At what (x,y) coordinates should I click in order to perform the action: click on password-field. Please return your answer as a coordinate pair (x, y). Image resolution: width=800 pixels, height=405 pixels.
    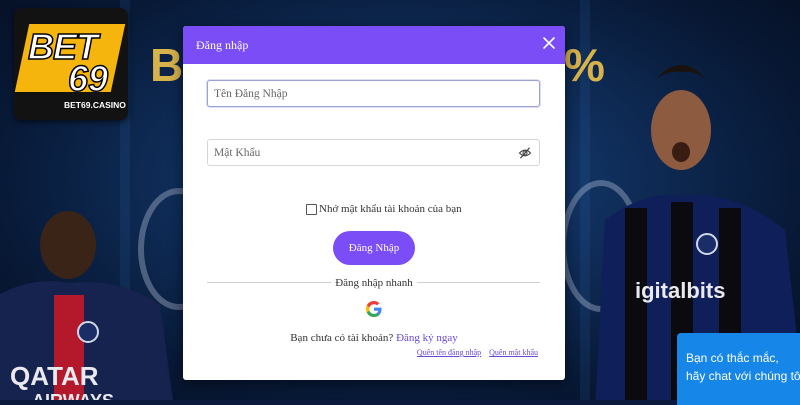
    Looking at the image, I should click on (373, 152).